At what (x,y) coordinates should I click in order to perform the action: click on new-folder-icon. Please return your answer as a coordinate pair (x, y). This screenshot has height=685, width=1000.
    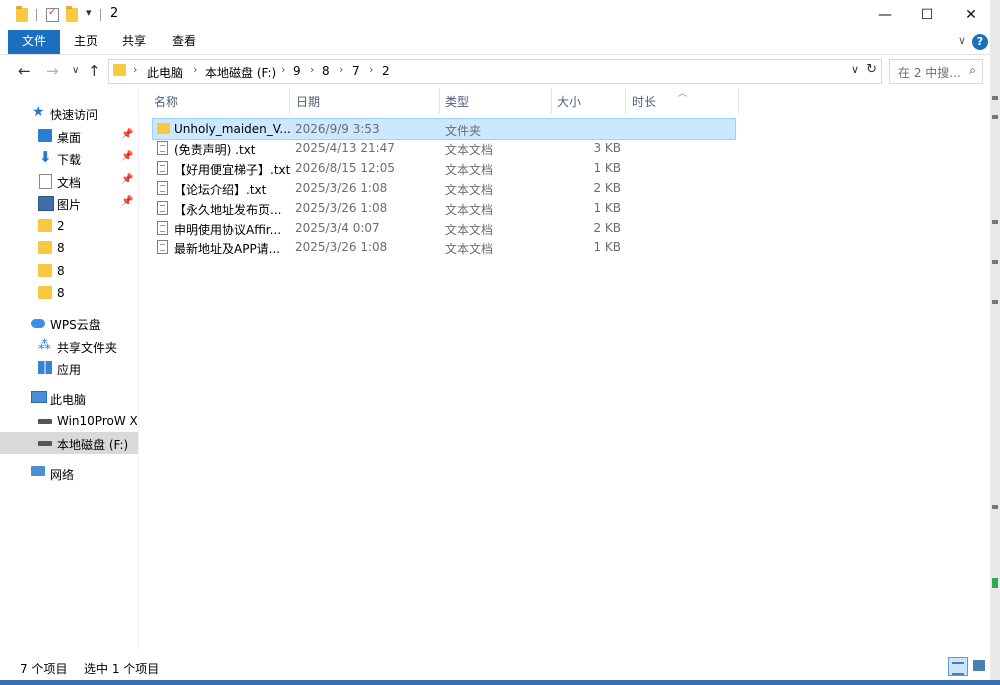
    Looking at the image, I should click on (72, 14).